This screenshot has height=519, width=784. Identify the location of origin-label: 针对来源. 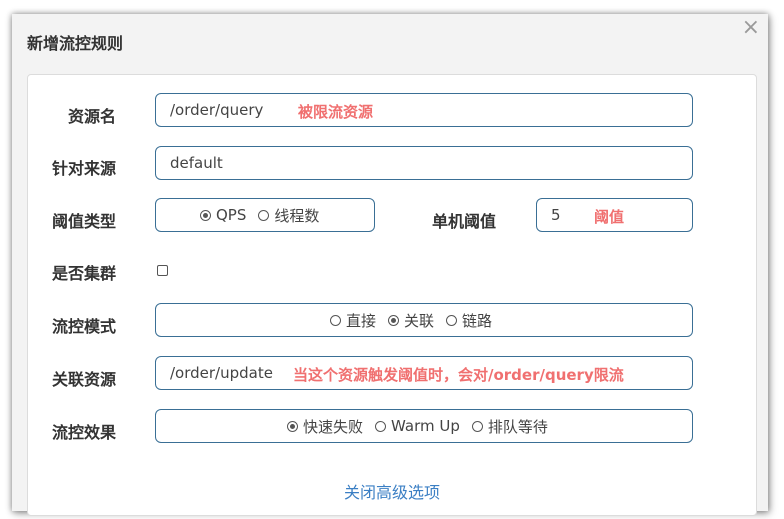
(84, 168).